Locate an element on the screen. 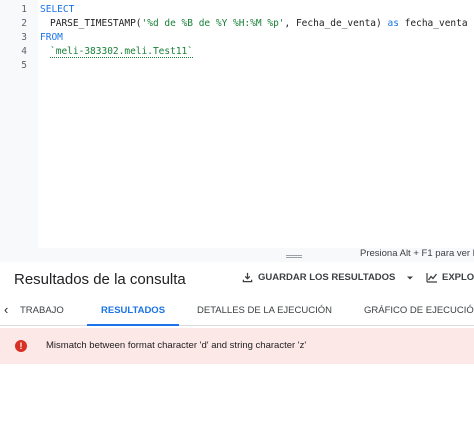 The height and width of the screenshot is (427, 474). tab-label: TRABAJO is located at coordinates (42, 310).